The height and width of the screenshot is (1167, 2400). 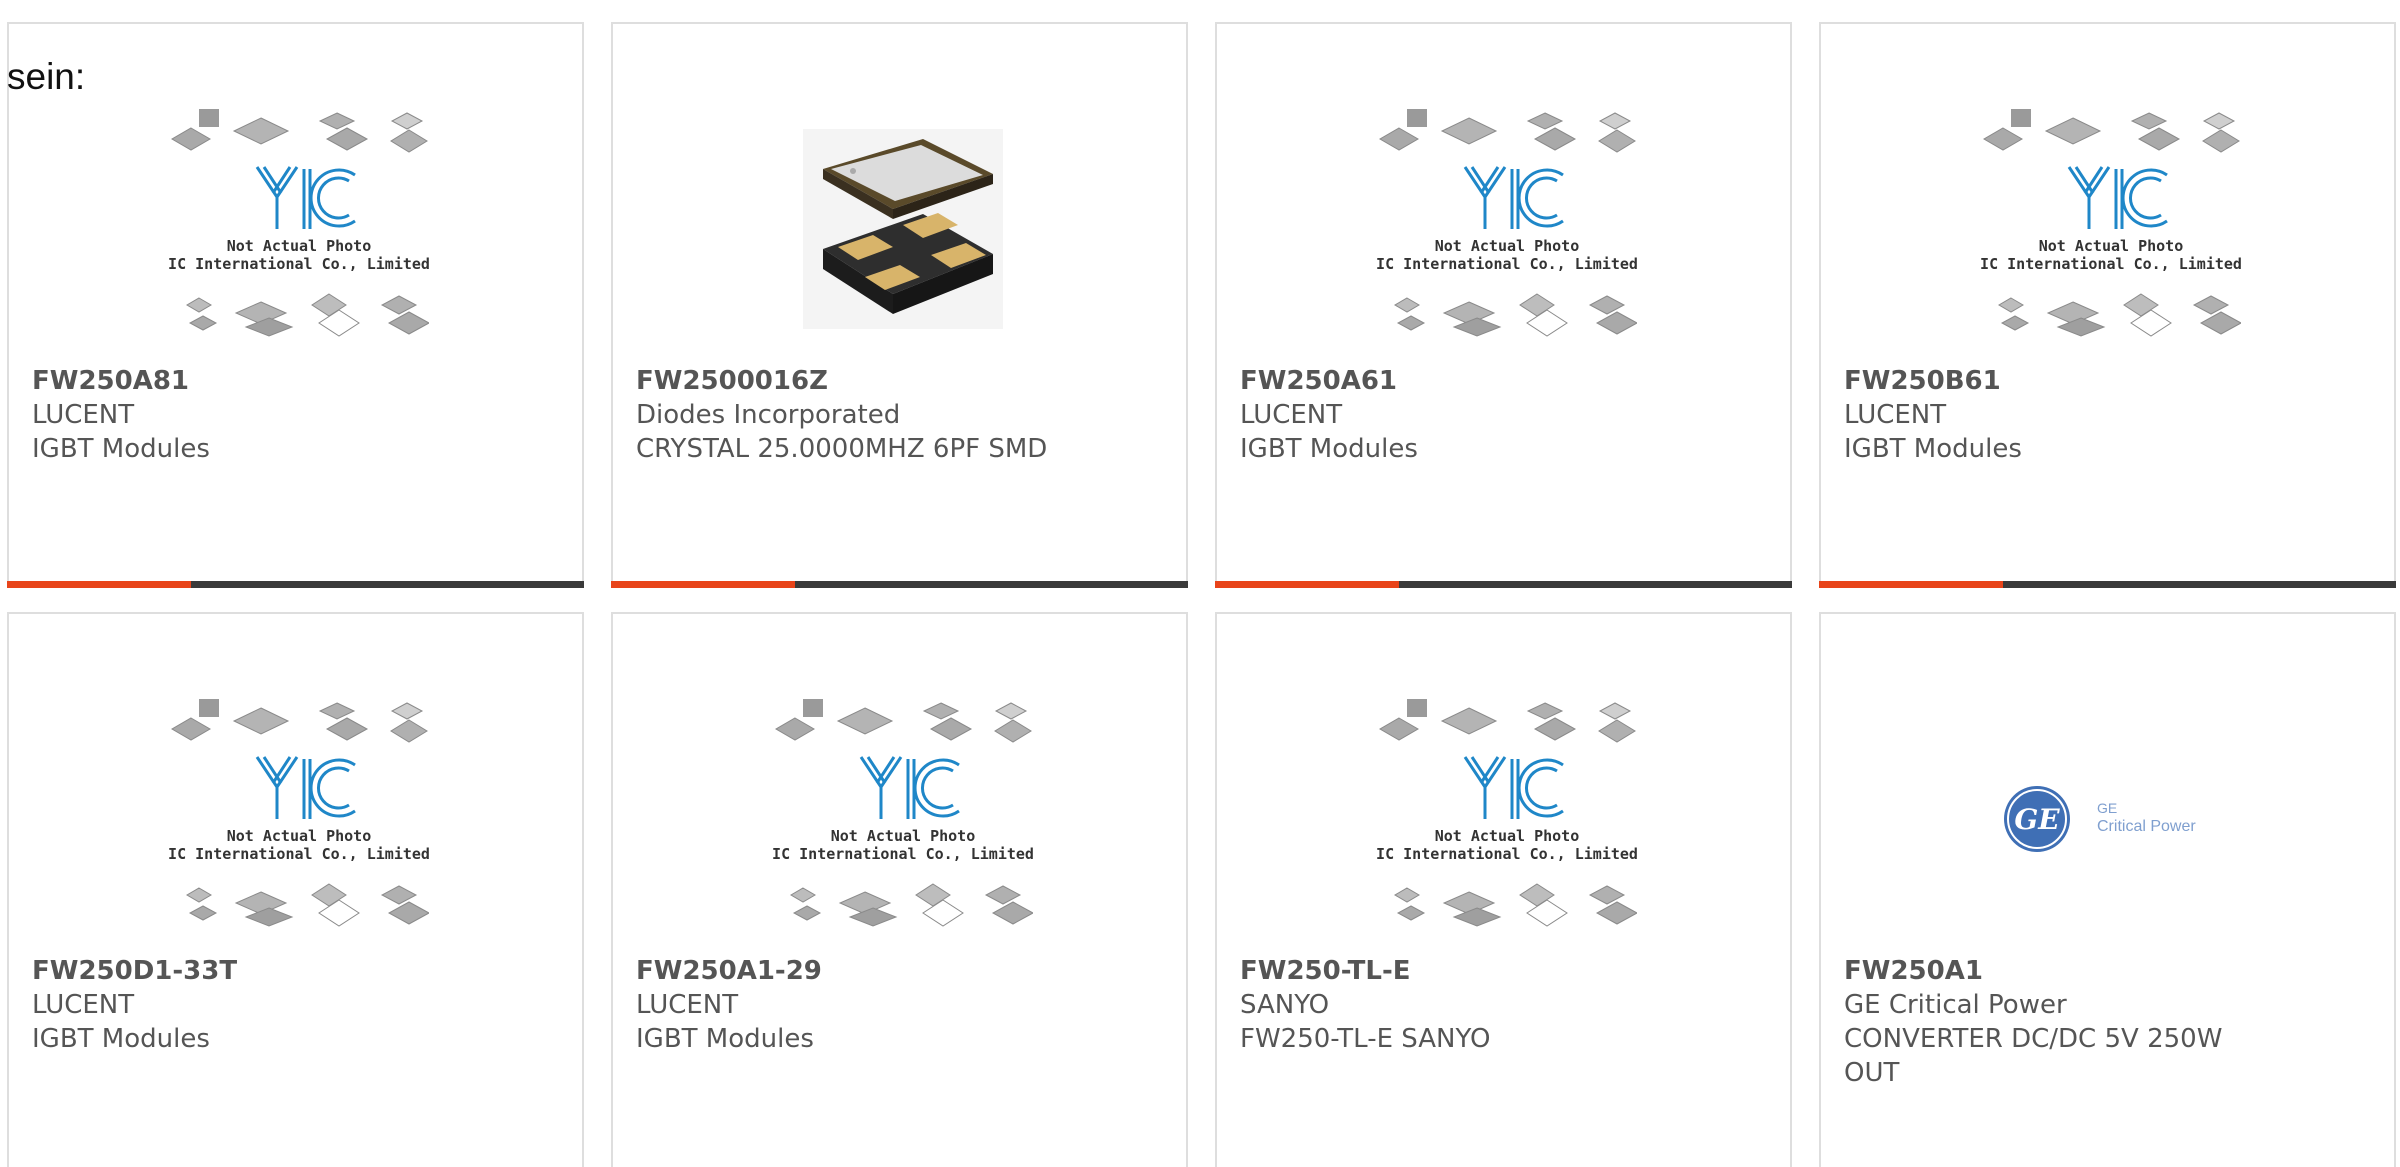 I want to click on product-info: FW250-TL-E SANYO FW250-TL-E SANYO, so click(x=1503, y=1005).